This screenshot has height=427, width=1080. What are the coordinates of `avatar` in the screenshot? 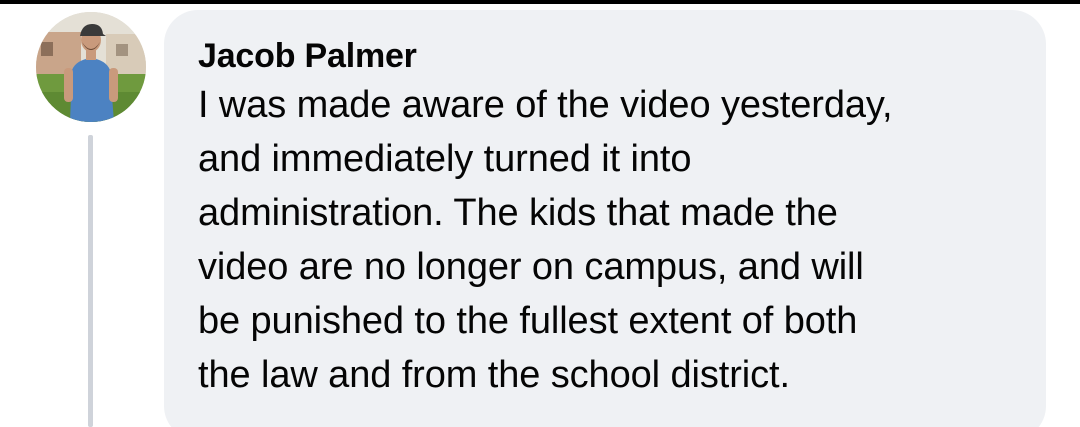 It's located at (91, 67).